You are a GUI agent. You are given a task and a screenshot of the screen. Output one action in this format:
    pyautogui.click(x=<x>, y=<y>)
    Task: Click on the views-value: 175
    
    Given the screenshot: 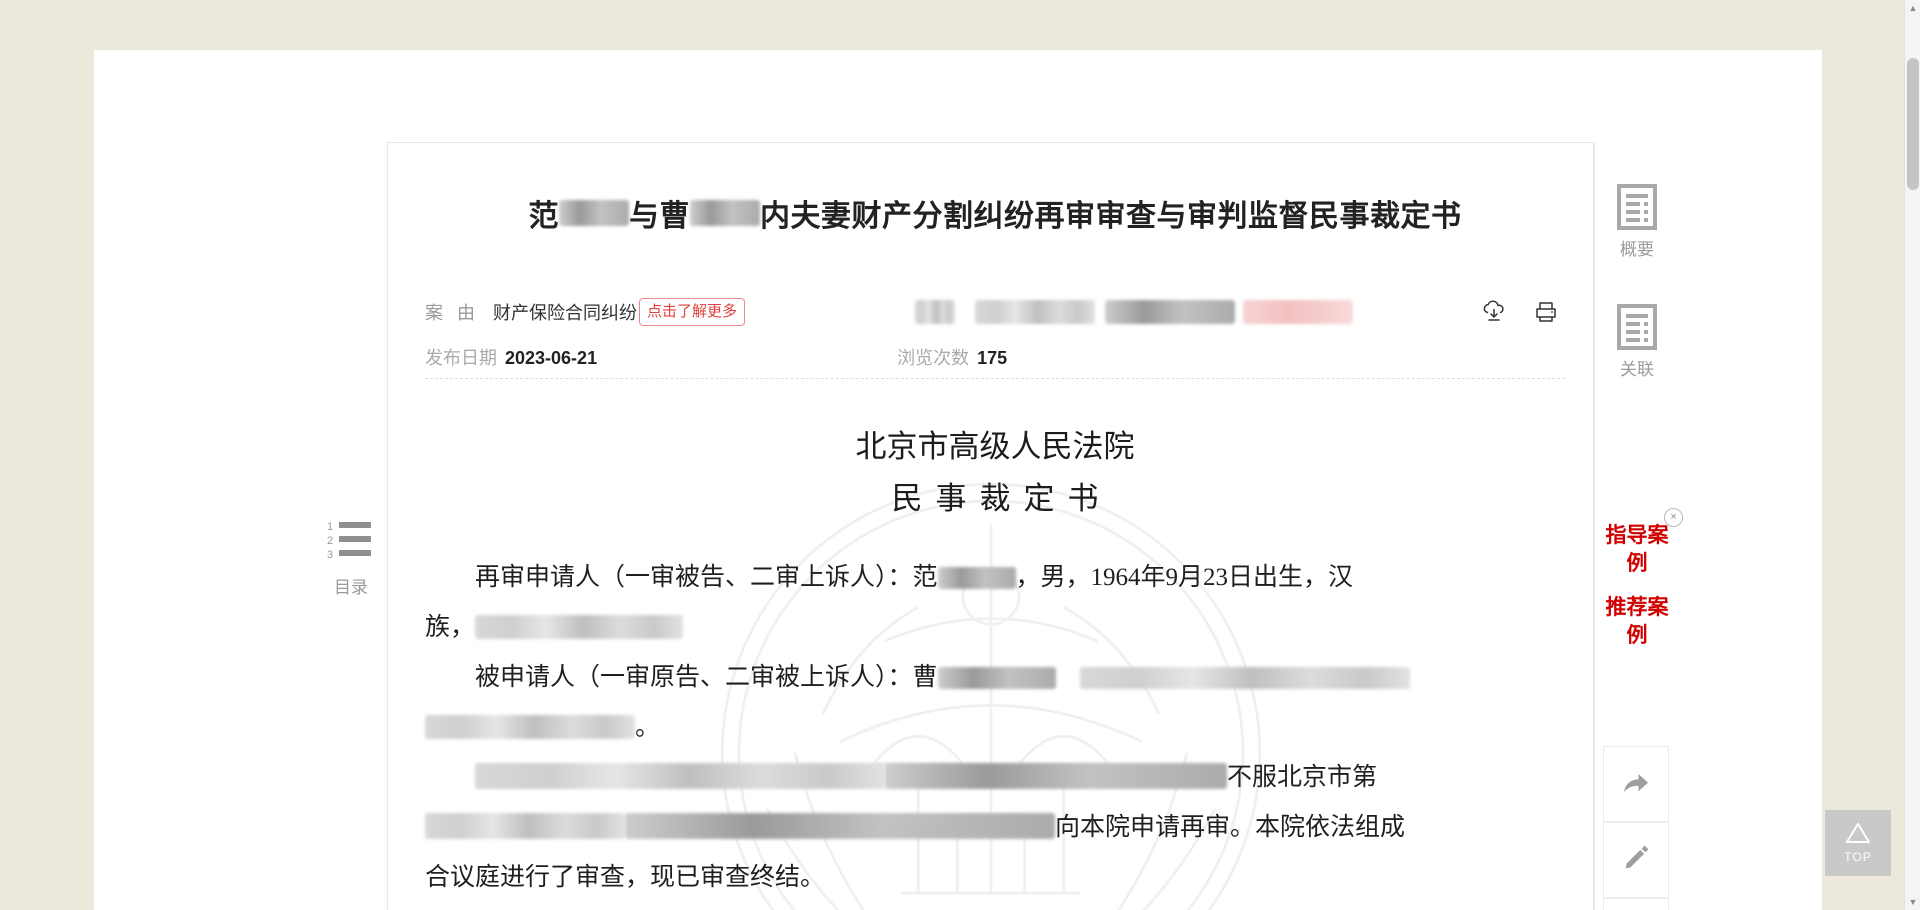 What is the action you would take?
    pyautogui.click(x=992, y=357)
    